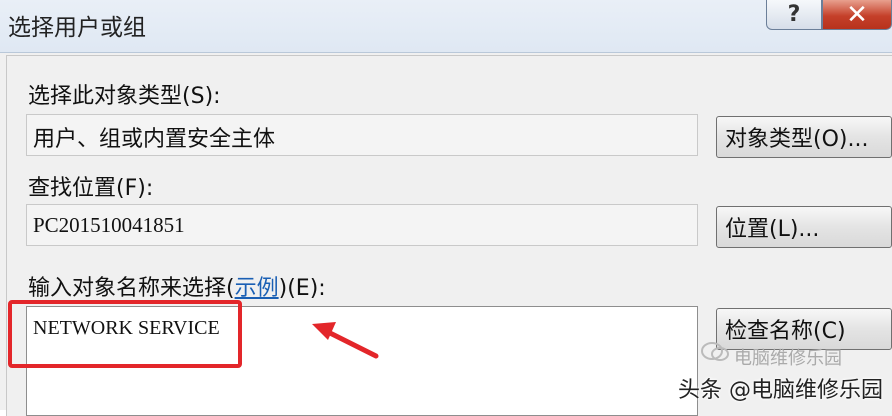 The image size is (892, 416). Describe the element at coordinates (794, 15) in the screenshot. I see `help-button: ?` at that location.